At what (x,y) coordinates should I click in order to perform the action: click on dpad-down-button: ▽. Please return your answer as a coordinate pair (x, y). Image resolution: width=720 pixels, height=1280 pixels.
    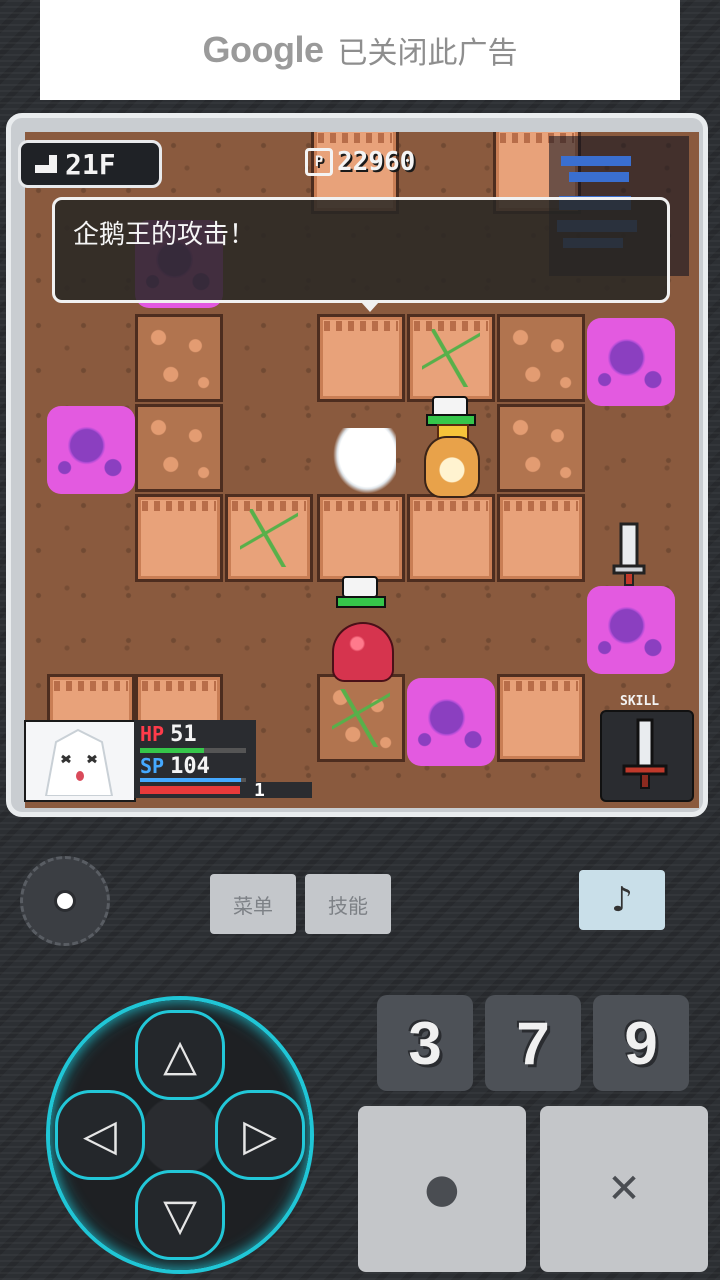
    Looking at the image, I should click on (180, 1215).